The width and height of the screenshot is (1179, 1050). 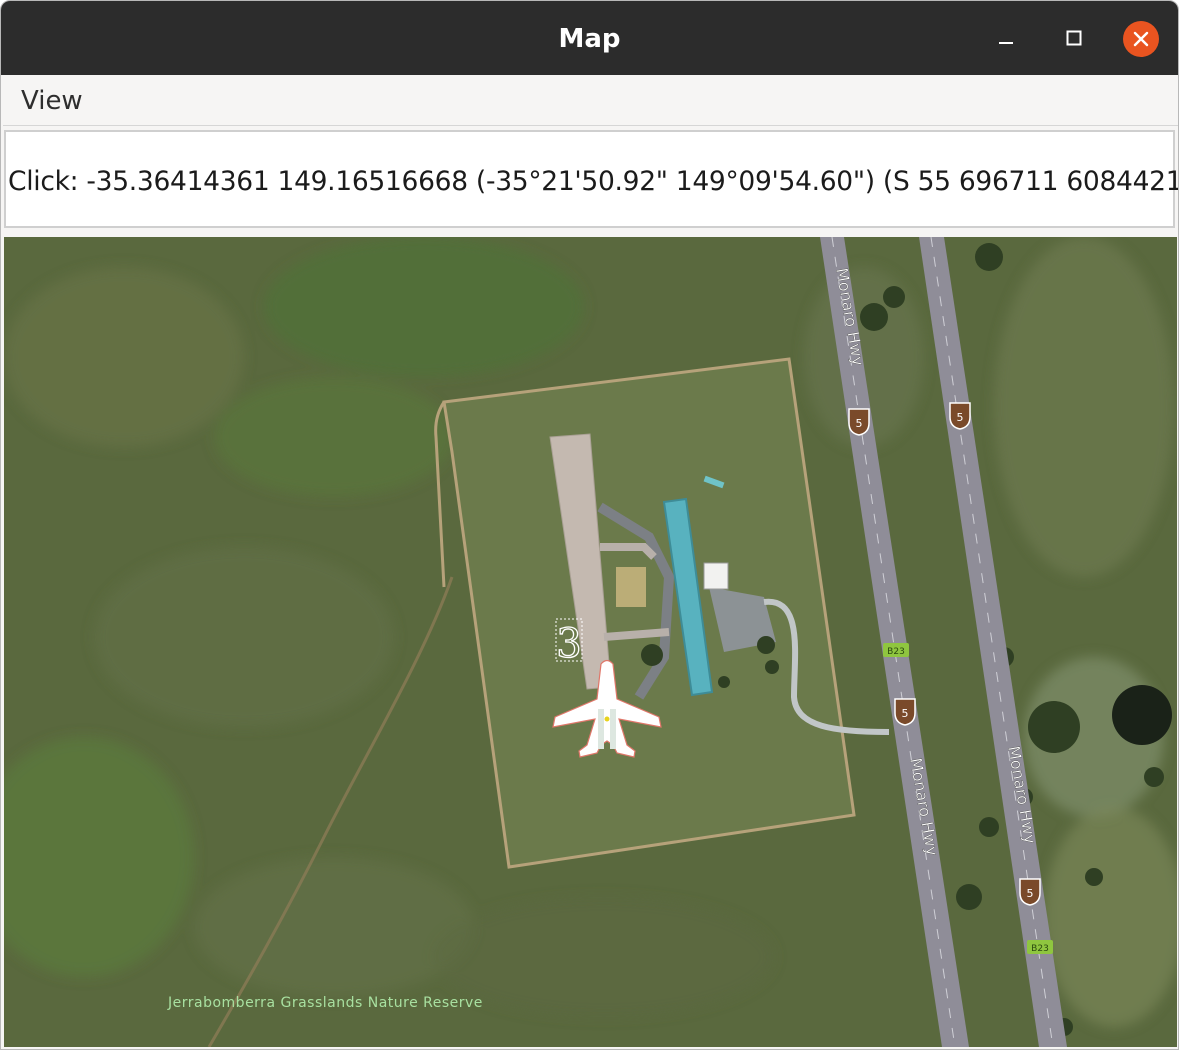 I want to click on close-button, so click(x=1141, y=39).